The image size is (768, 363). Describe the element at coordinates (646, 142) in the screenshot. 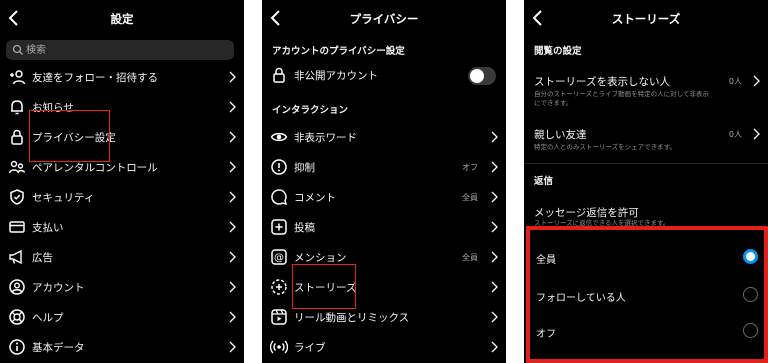

I see `close-friends-row: 親しい友達 特定の人とのみストーリーズをシェアできます。 0人` at that location.